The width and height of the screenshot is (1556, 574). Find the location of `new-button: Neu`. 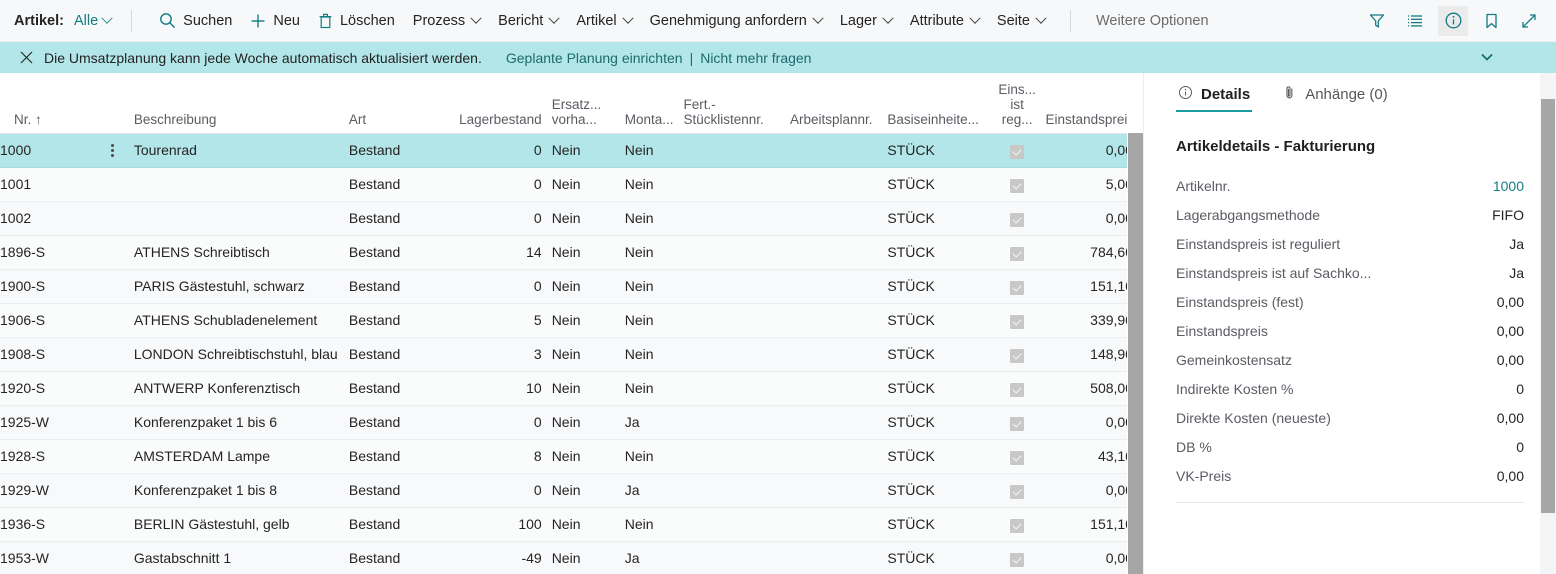

new-button: Neu is located at coordinates (275, 21).